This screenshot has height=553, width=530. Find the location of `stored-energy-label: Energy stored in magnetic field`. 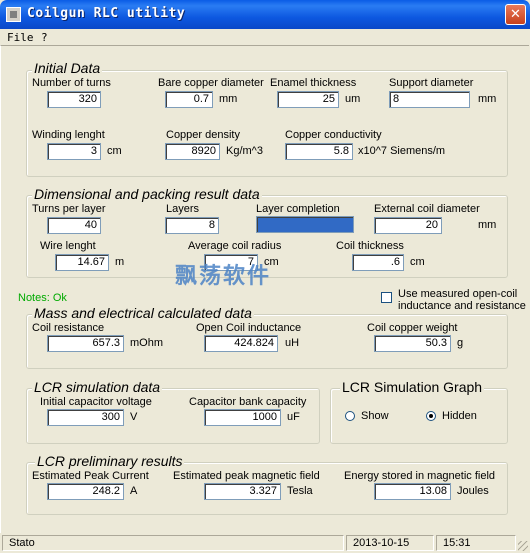

stored-energy-label: Energy stored in magnetic field is located at coordinates (420, 476).